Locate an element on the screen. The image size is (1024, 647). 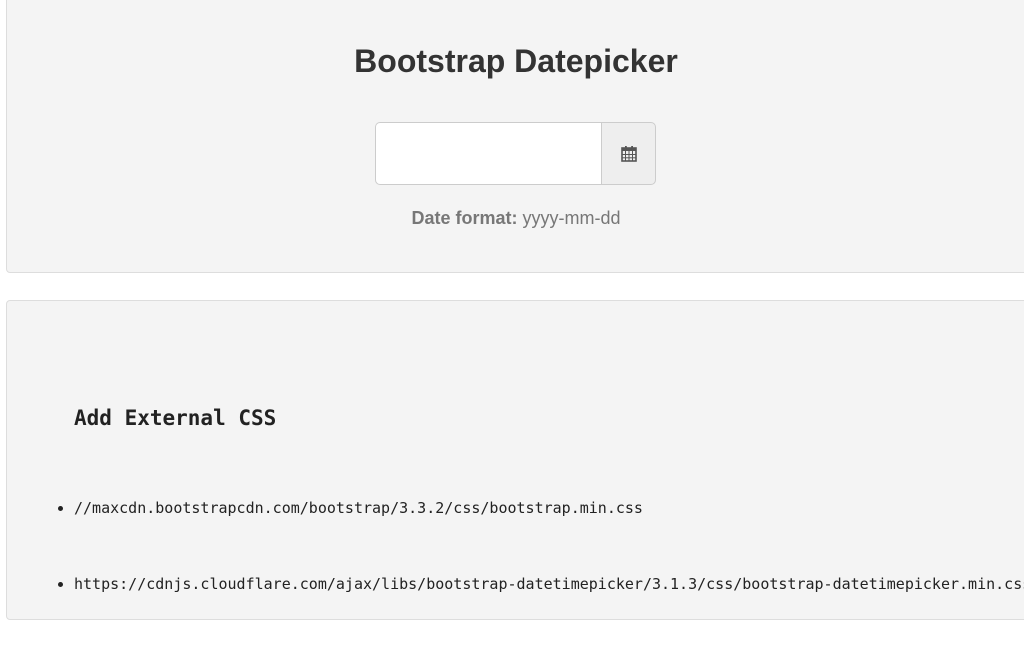
page-title: Bootstrap Datepicker is located at coordinates (516, 61).